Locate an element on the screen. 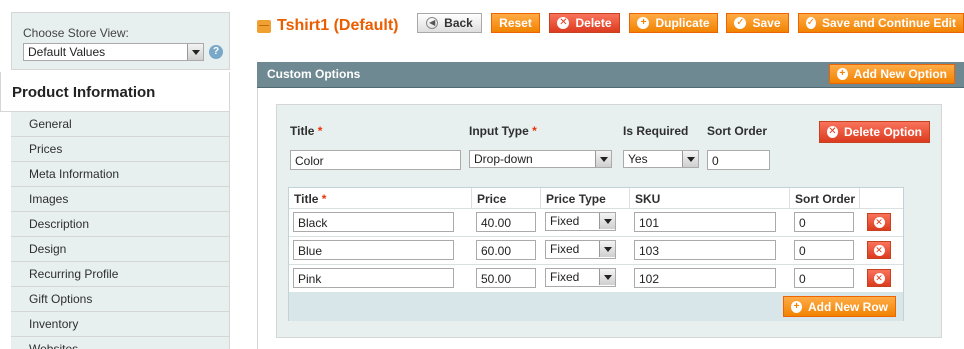 The width and height of the screenshot is (964, 349). tab-design: Design is located at coordinates (120, 249).